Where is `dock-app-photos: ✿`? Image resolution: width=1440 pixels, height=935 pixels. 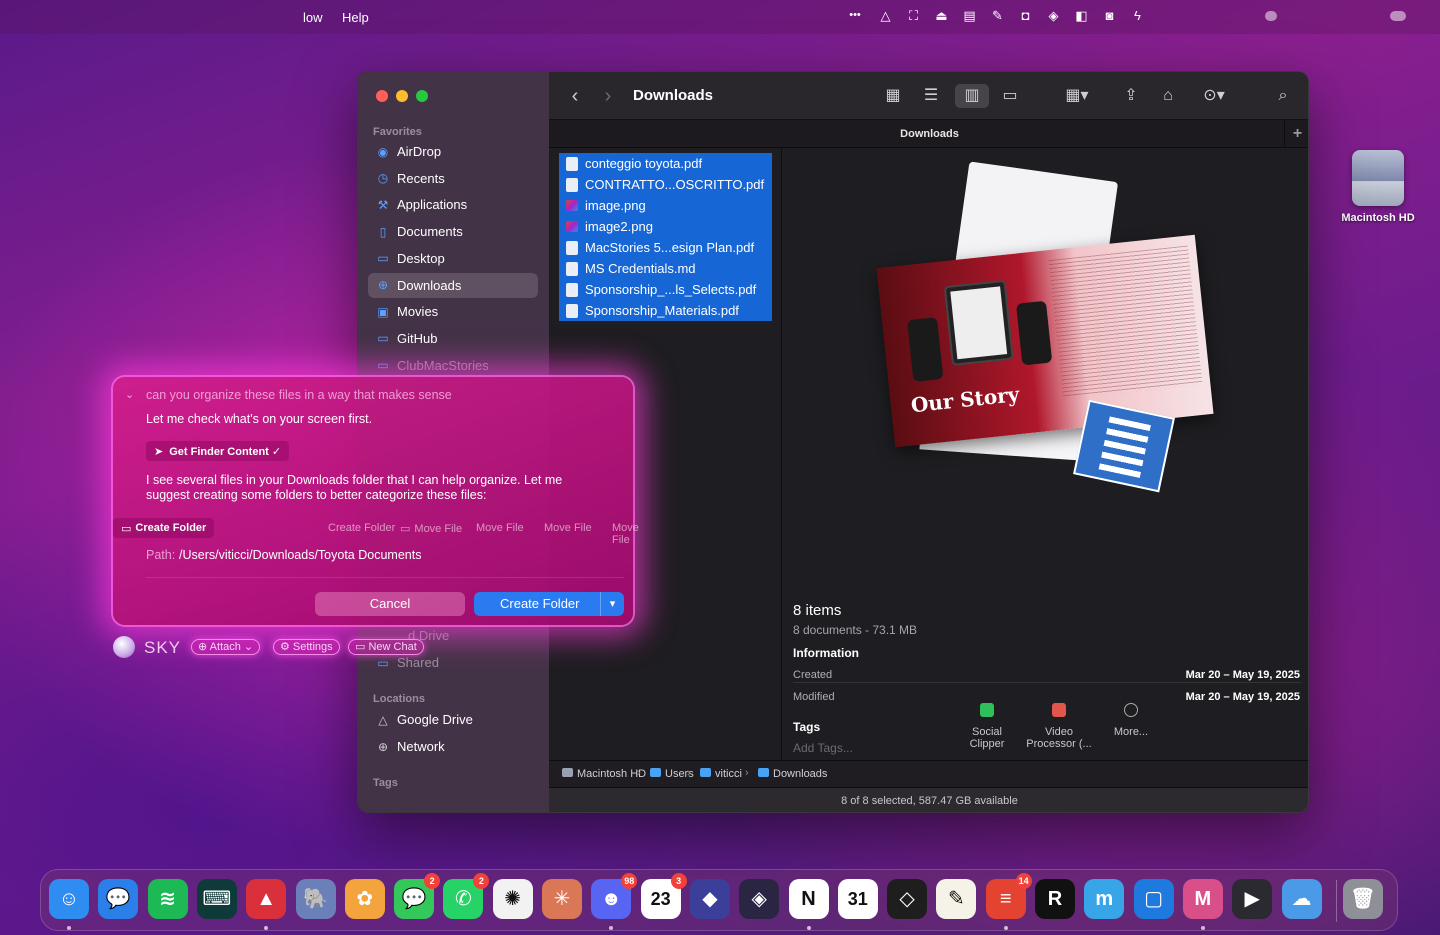 dock-app-photos: ✿ is located at coordinates (364, 899).